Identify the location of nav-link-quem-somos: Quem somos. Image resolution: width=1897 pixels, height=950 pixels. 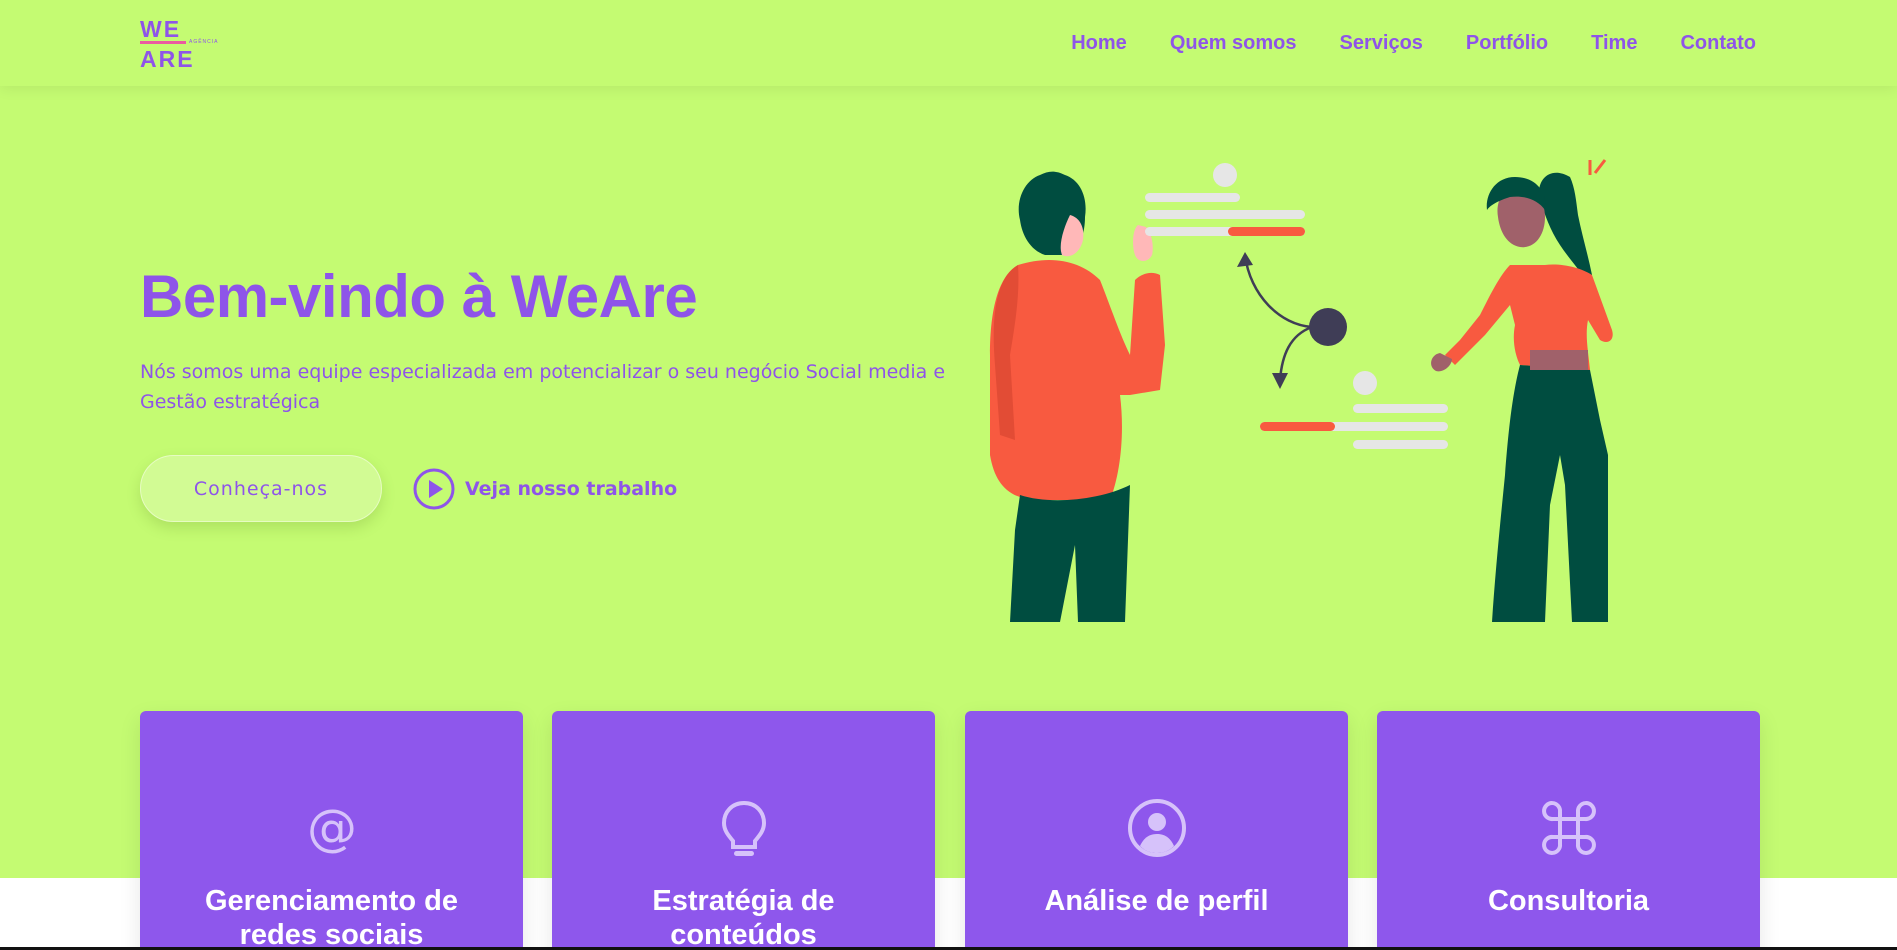
(1233, 43).